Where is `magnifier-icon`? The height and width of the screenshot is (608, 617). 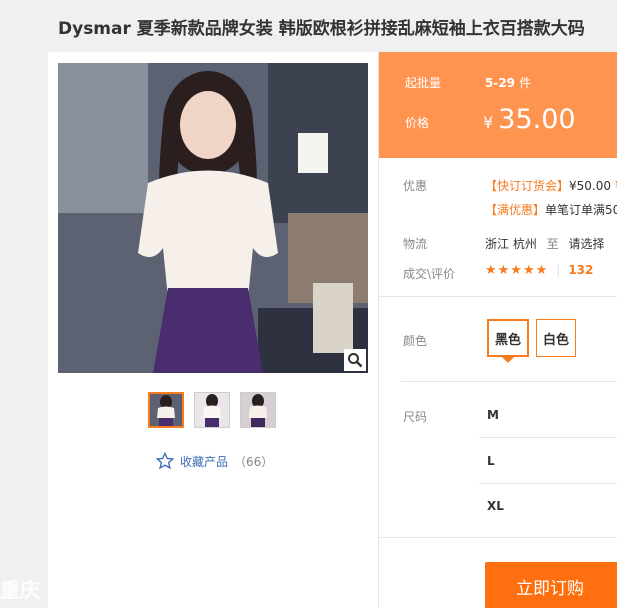
magnifier-icon is located at coordinates (355, 360).